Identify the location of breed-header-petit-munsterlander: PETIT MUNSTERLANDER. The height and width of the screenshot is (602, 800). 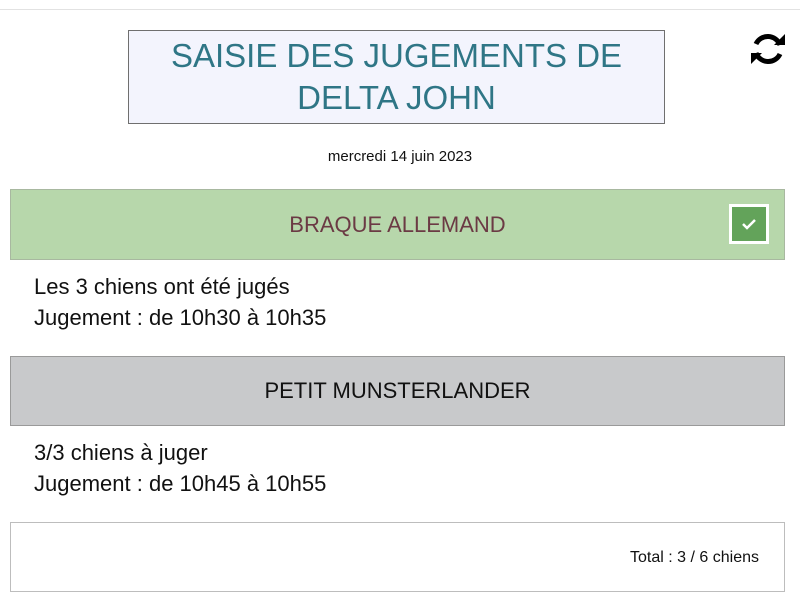
(397, 391).